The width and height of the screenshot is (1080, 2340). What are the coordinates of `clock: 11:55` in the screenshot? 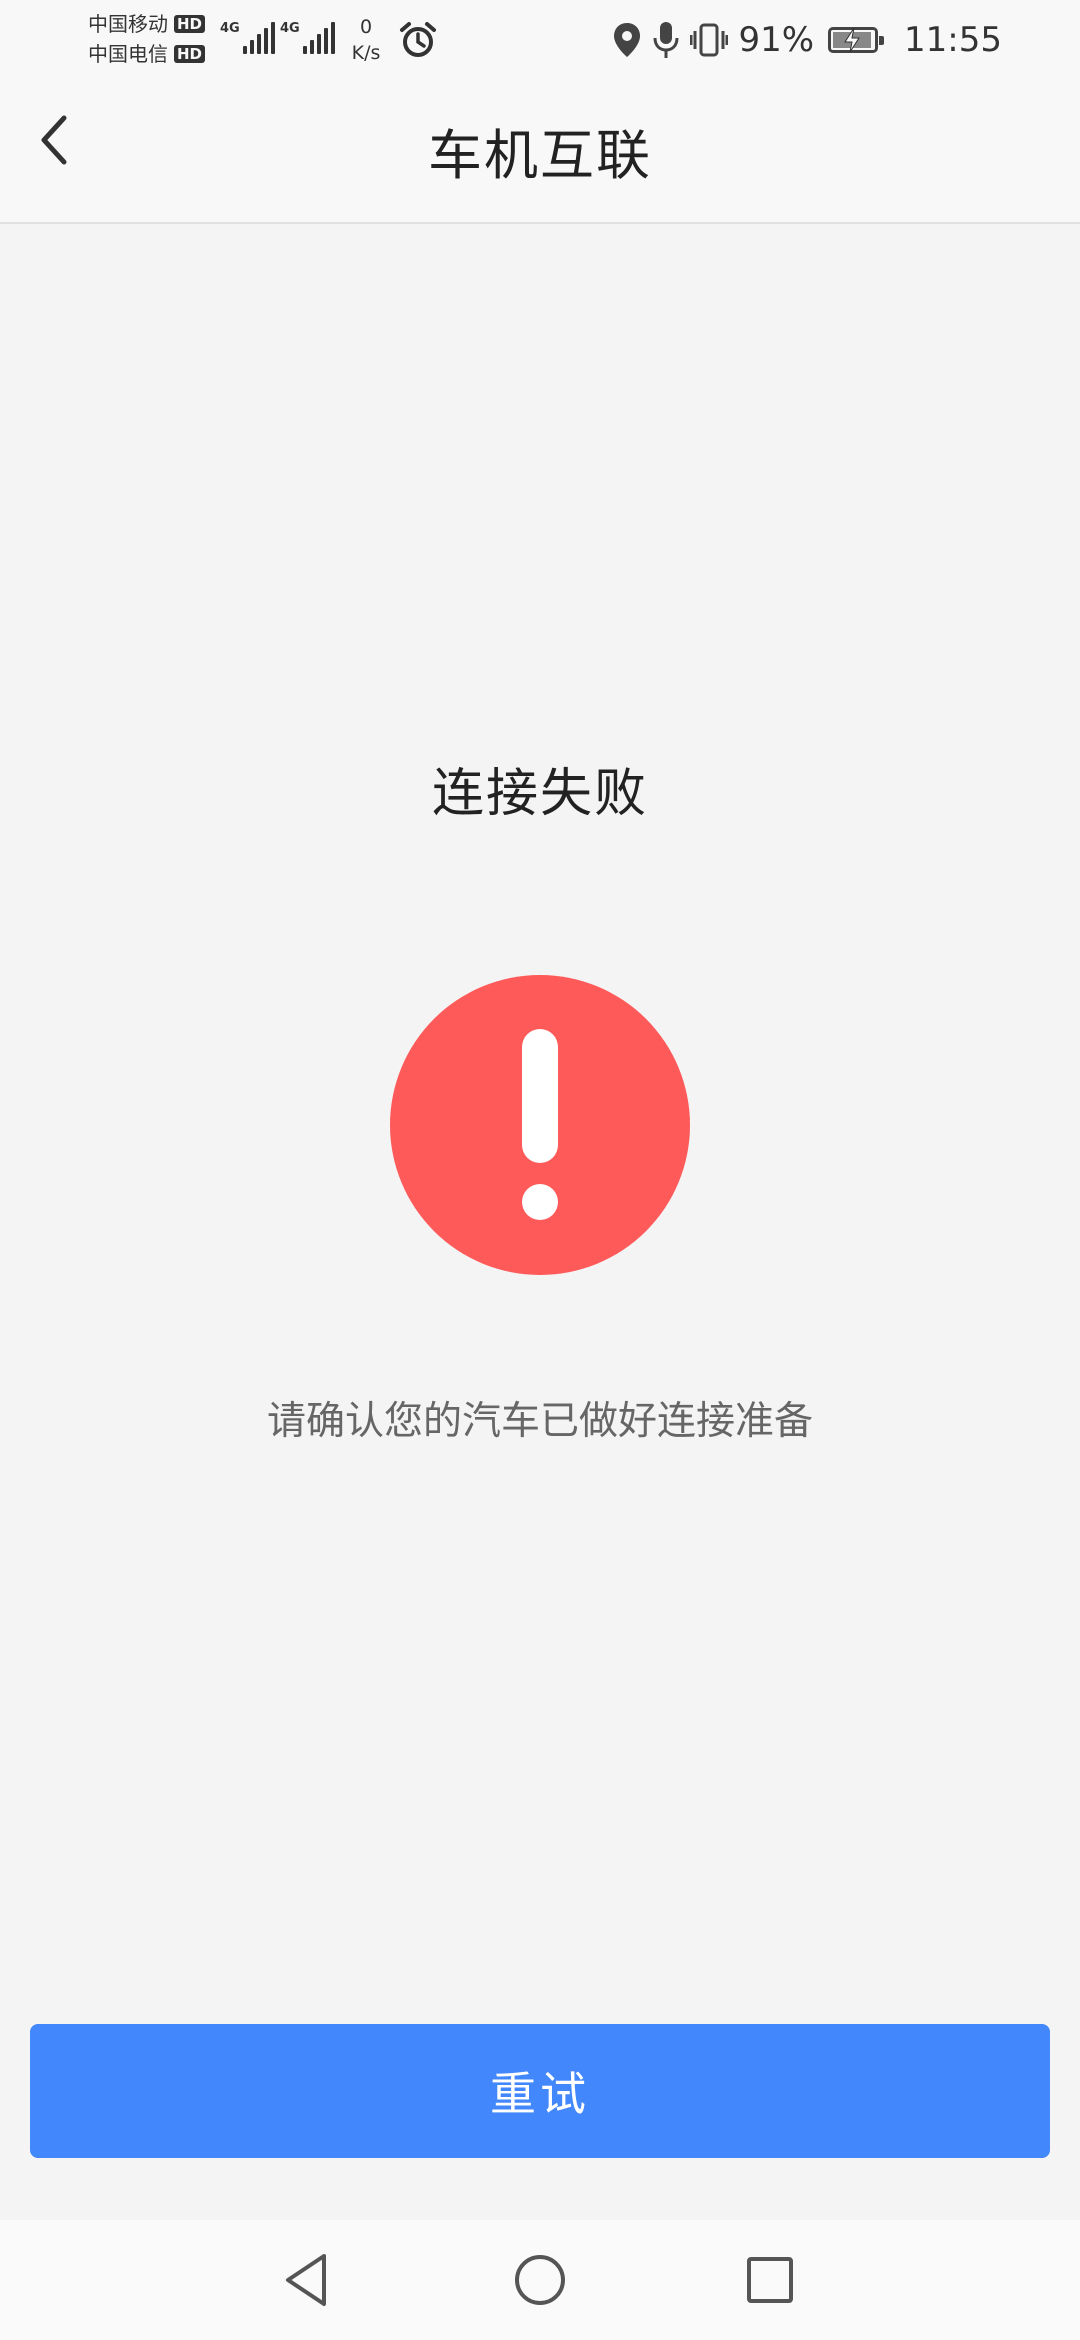 It's located at (953, 40).